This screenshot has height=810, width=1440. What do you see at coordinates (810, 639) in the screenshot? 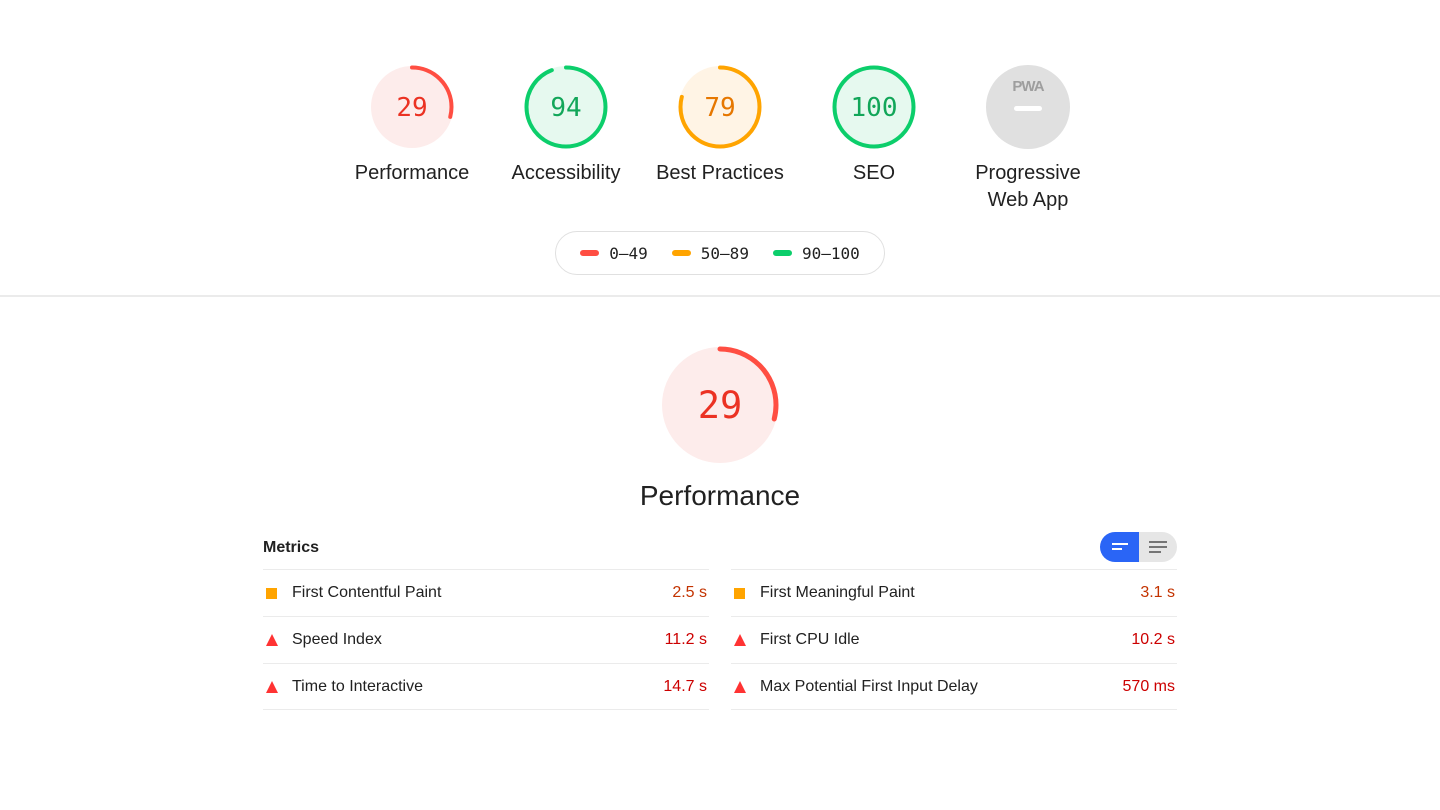
I see `metric-name: First CPU Idle` at bounding box center [810, 639].